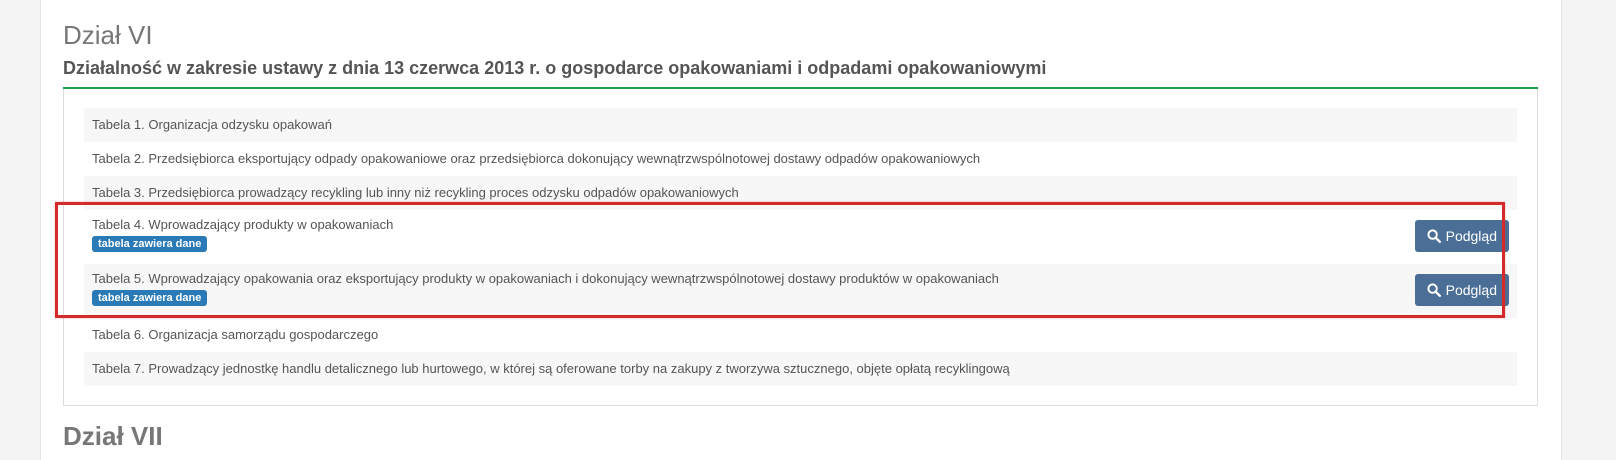  Describe the element at coordinates (800, 125) in the screenshot. I see `table-row-1: Tabela 1. Organizacja odzysku opakowań` at that location.